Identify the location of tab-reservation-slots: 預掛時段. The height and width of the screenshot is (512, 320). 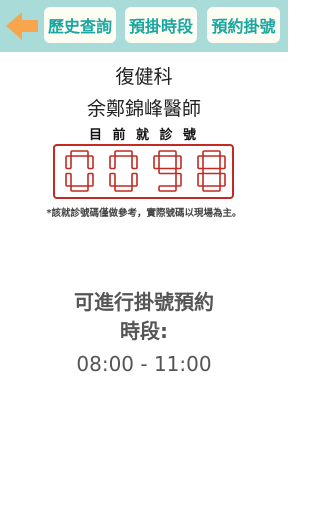
(161, 25).